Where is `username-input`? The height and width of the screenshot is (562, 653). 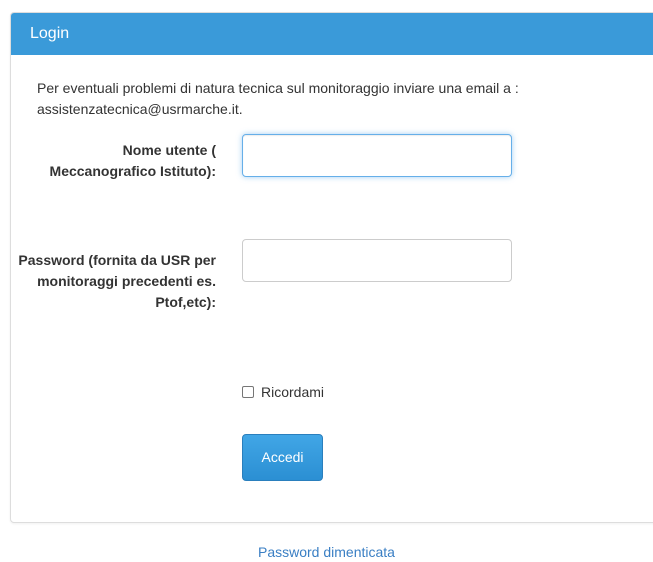 username-input is located at coordinates (377, 155).